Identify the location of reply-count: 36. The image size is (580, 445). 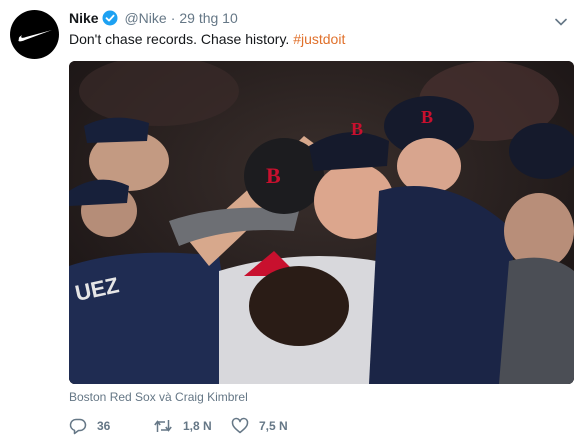
(104, 426).